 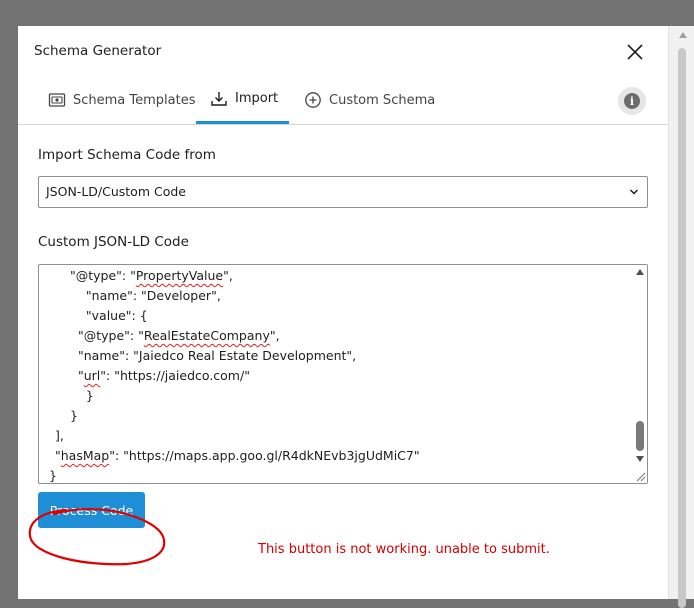 What do you see at coordinates (98, 51) in the screenshot?
I see `modal-title: Schema Generator` at bounding box center [98, 51].